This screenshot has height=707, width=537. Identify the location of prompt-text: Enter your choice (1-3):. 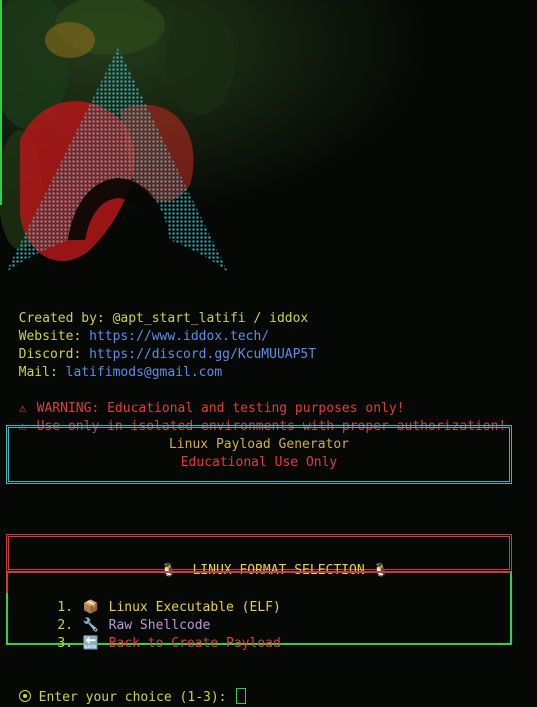
(132, 697).